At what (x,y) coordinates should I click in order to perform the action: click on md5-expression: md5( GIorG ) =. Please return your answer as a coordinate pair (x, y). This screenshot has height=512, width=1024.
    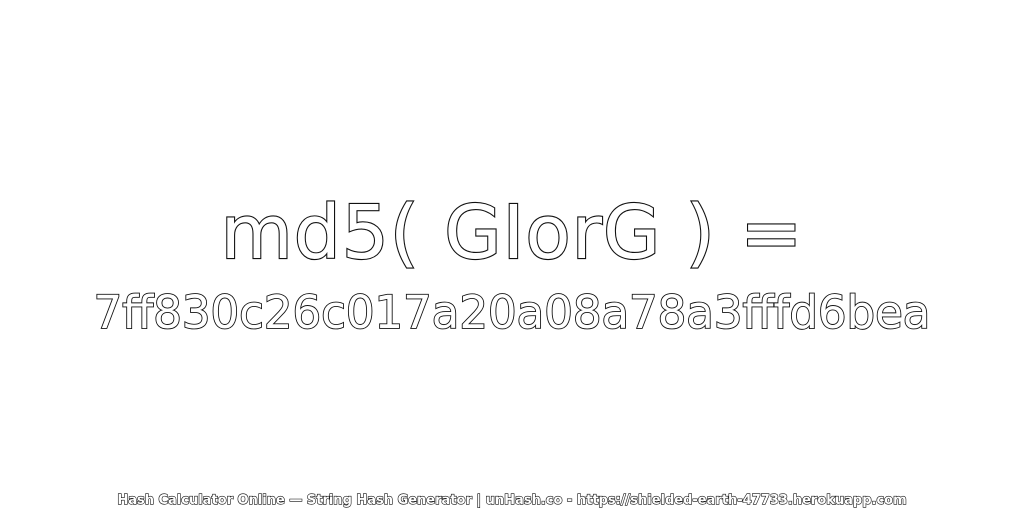
    Looking at the image, I should click on (512, 233).